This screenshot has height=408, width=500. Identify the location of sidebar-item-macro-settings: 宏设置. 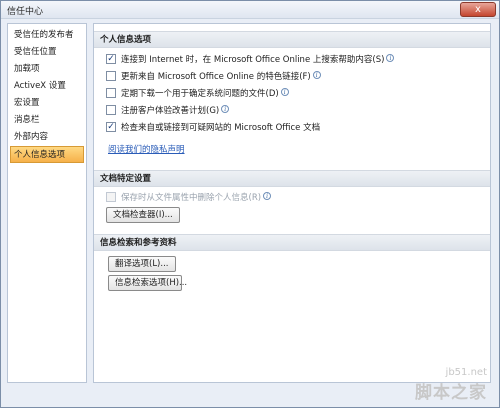
(47, 103).